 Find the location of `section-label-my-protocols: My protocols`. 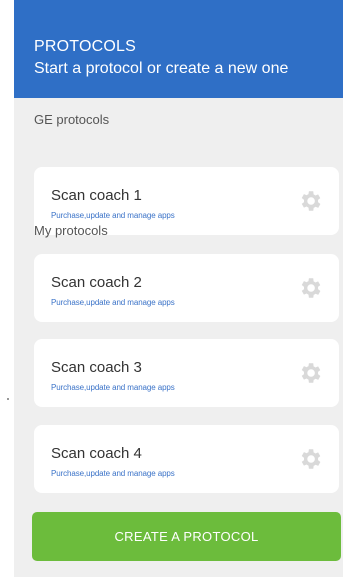

section-label-my-protocols: My protocols is located at coordinates (71, 230).